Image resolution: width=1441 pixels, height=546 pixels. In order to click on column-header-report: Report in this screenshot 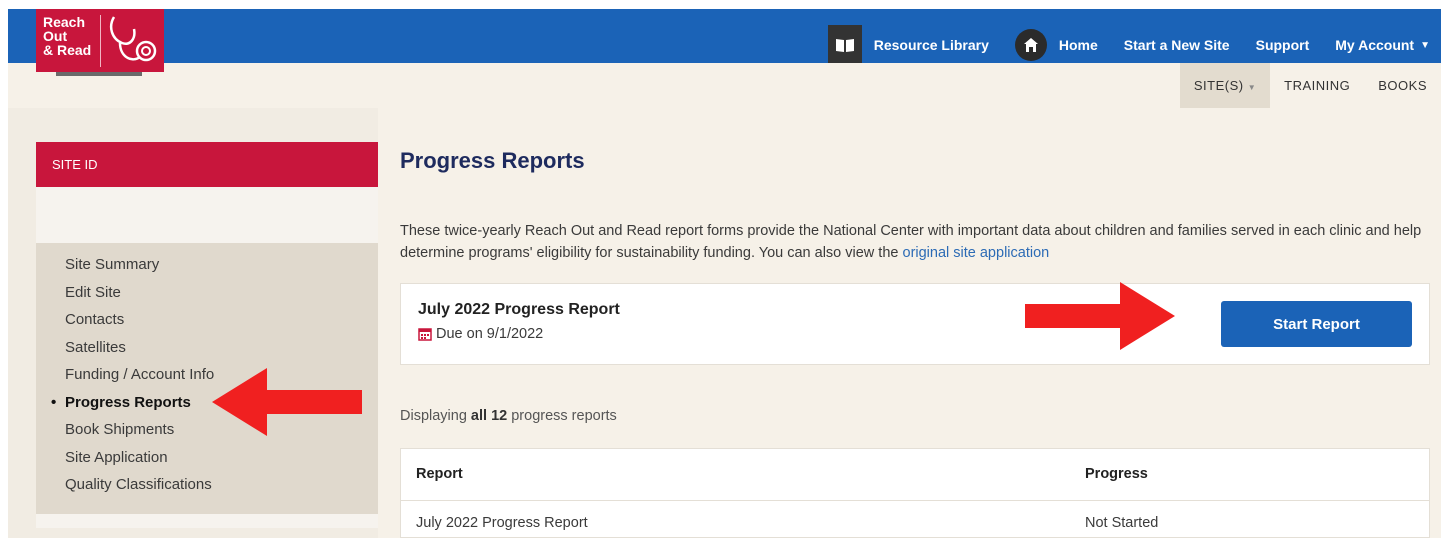, I will do `click(439, 474)`.